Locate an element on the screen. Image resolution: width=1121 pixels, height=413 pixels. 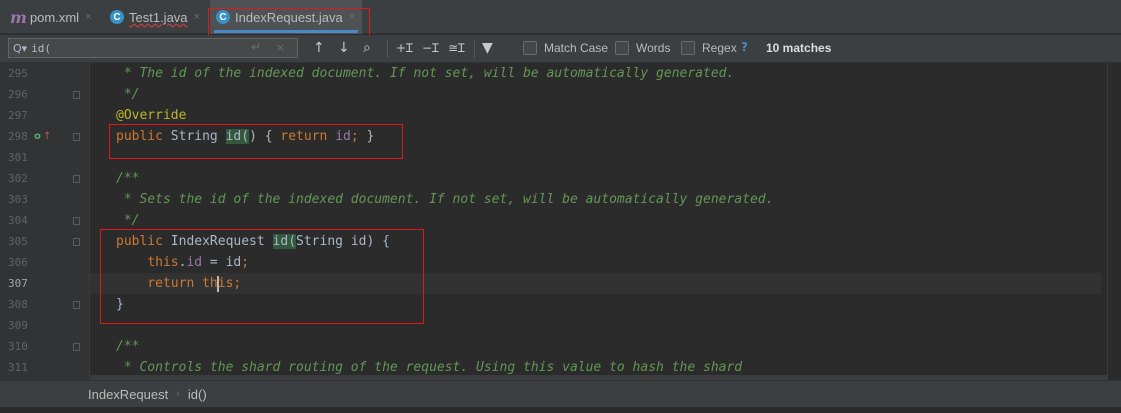
tab-label: pom.xml is located at coordinates (54, 17).